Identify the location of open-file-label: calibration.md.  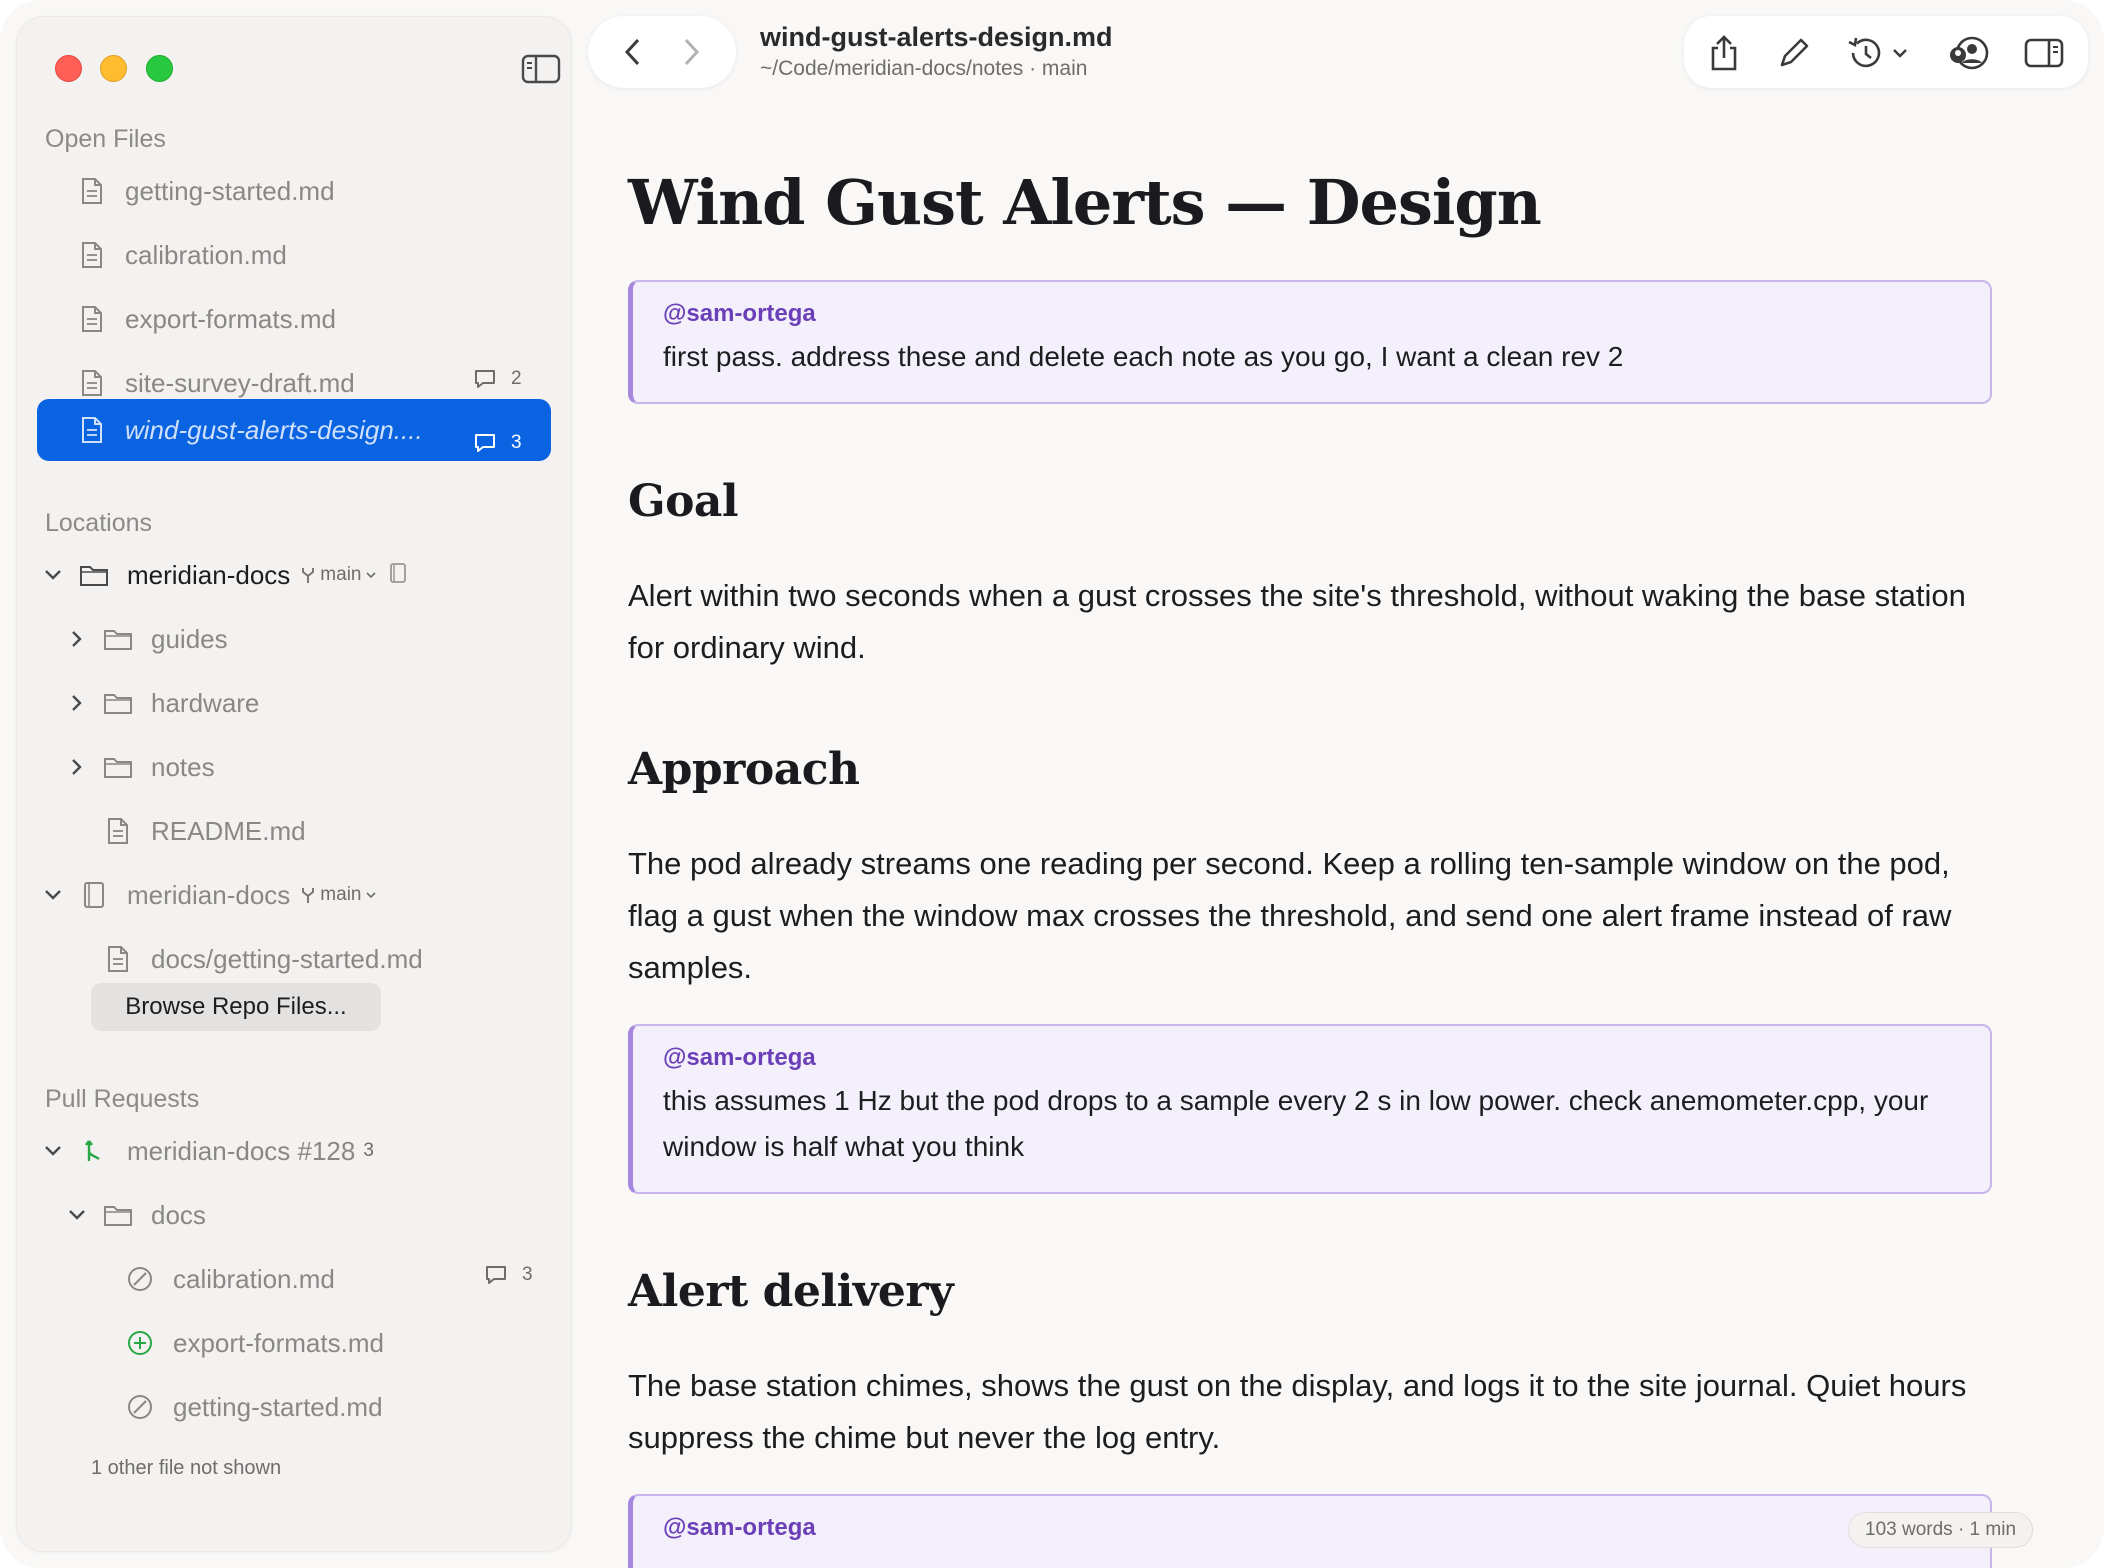
(206, 254).